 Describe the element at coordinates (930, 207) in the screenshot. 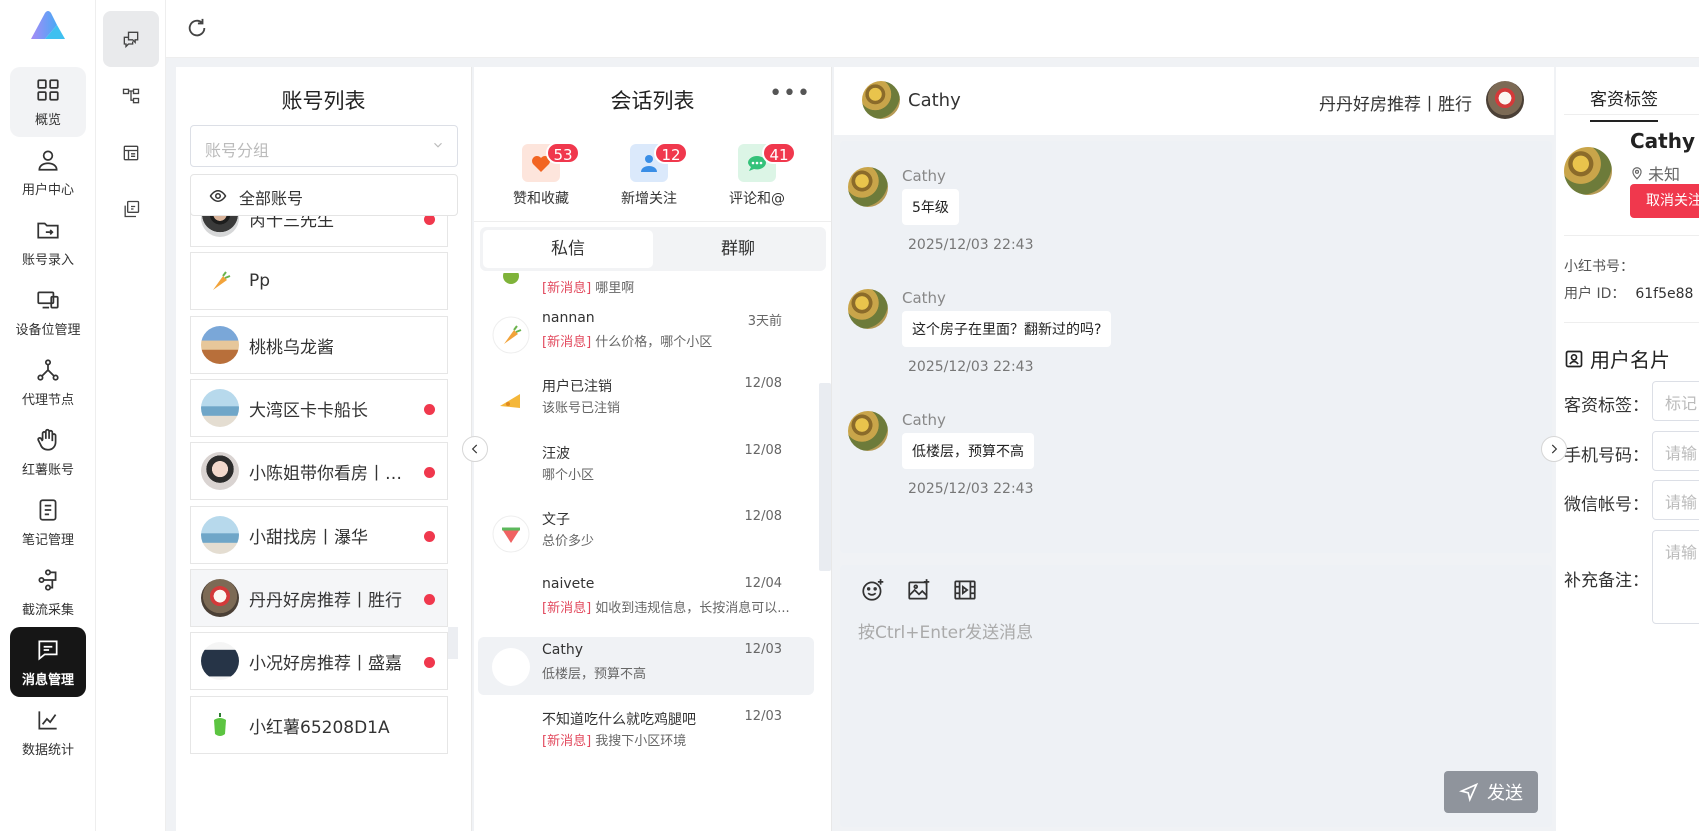

I see `message-bubble: 5年级` at that location.